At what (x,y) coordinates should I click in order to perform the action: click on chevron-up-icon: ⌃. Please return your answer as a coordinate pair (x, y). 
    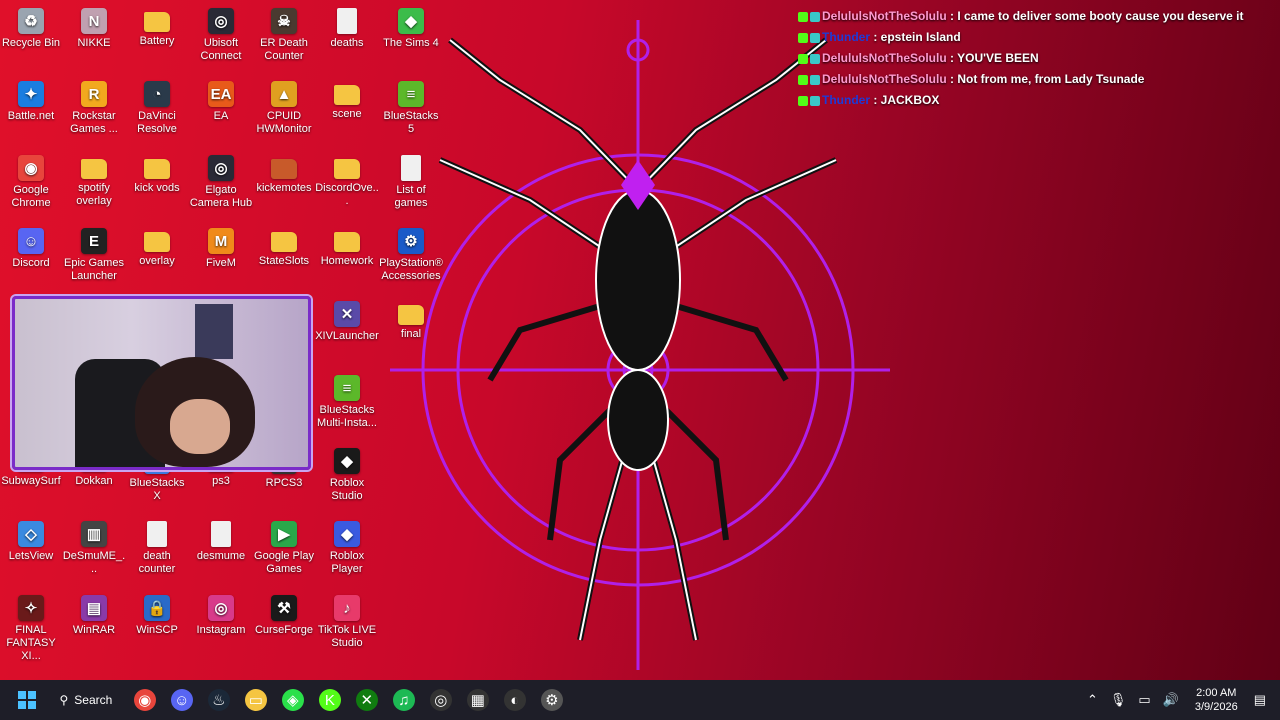
    Looking at the image, I should click on (1092, 700).